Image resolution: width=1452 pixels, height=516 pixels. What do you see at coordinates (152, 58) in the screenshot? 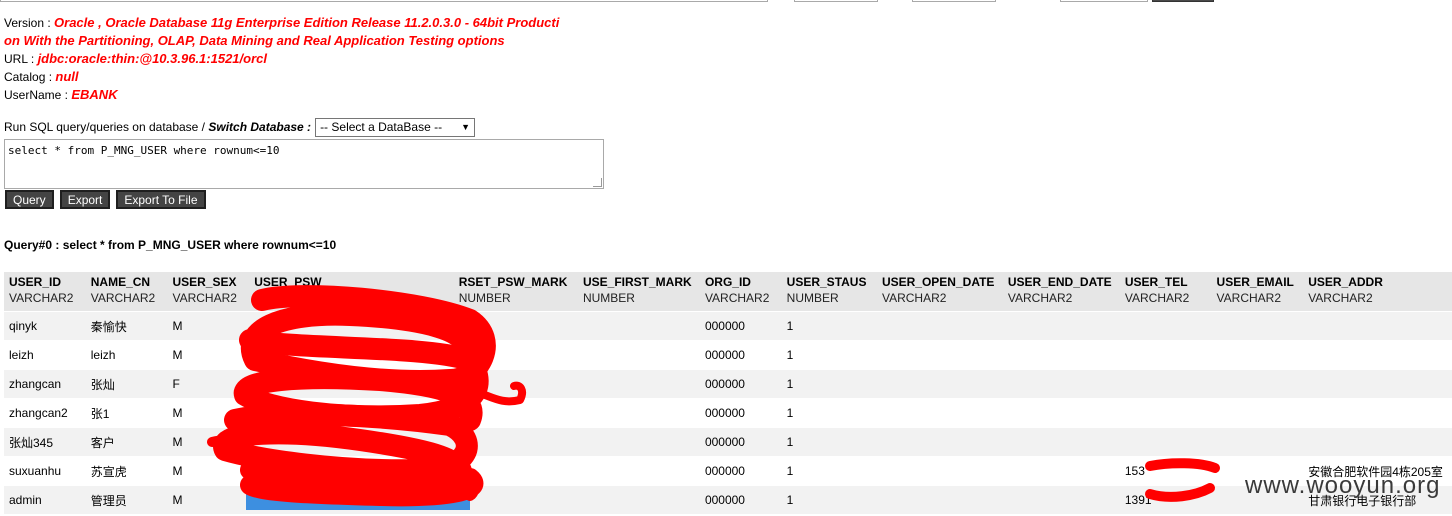
I see `url-value: jdbc:oracle:thin:@10.3.96.1:1521/orcl` at bounding box center [152, 58].